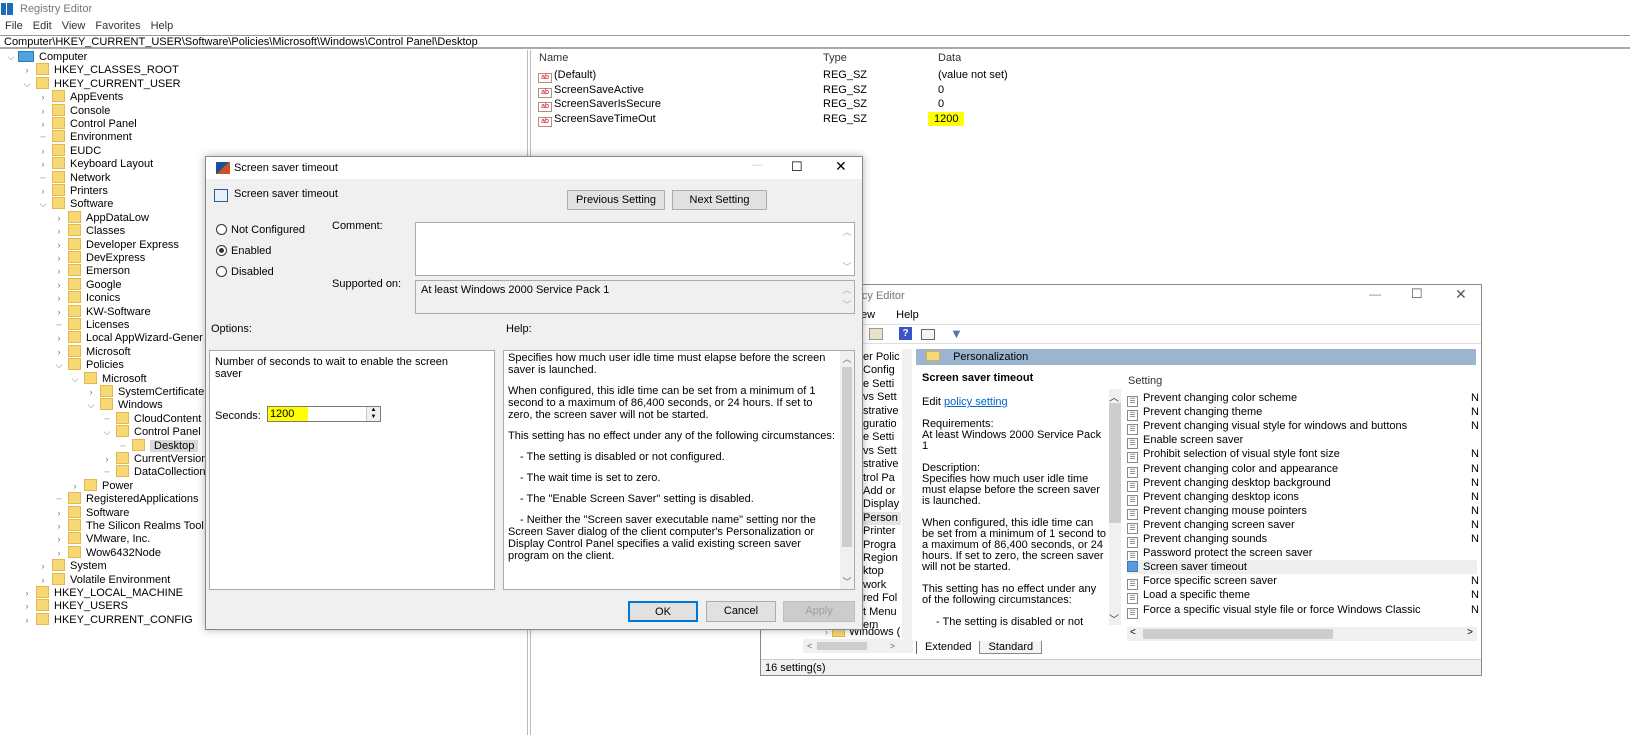  I want to click on setting-row: ☰ Load a specific theme N, so click(1303, 596).